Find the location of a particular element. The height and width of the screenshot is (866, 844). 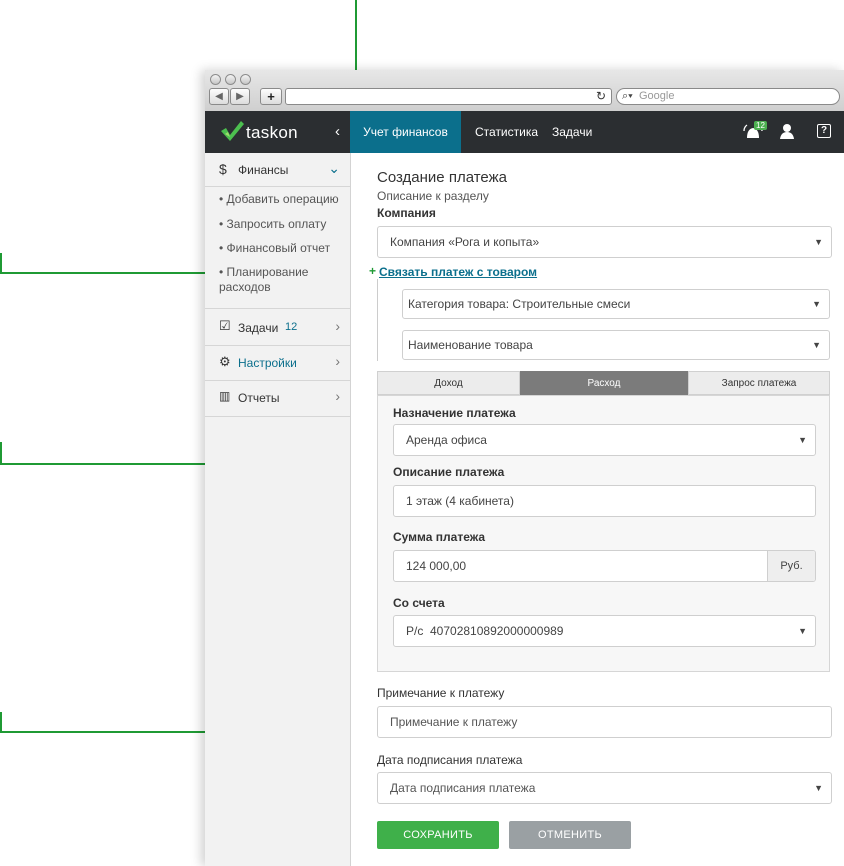

date-label: Дата подписания платежа is located at coordinates (450, 760).